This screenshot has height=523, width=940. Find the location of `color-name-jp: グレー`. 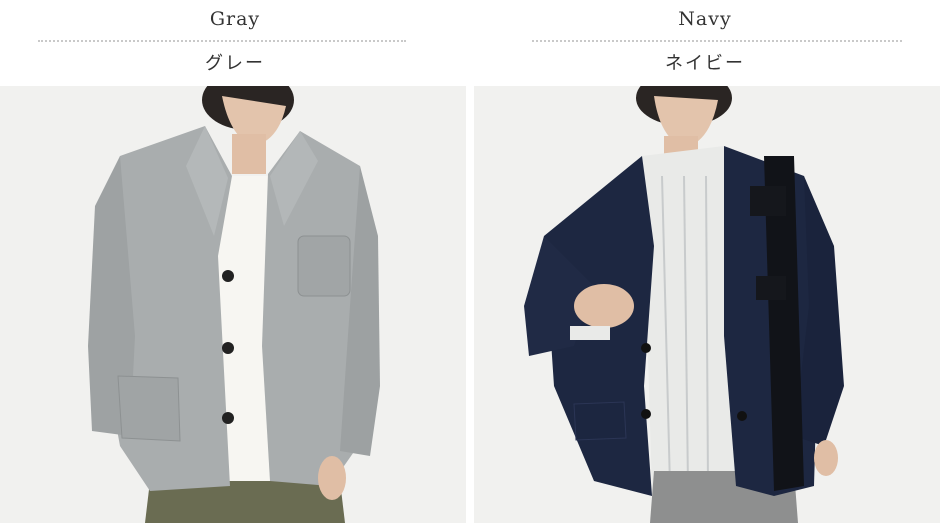

color-name-jp: グレー is located at coordinates (235, 63).